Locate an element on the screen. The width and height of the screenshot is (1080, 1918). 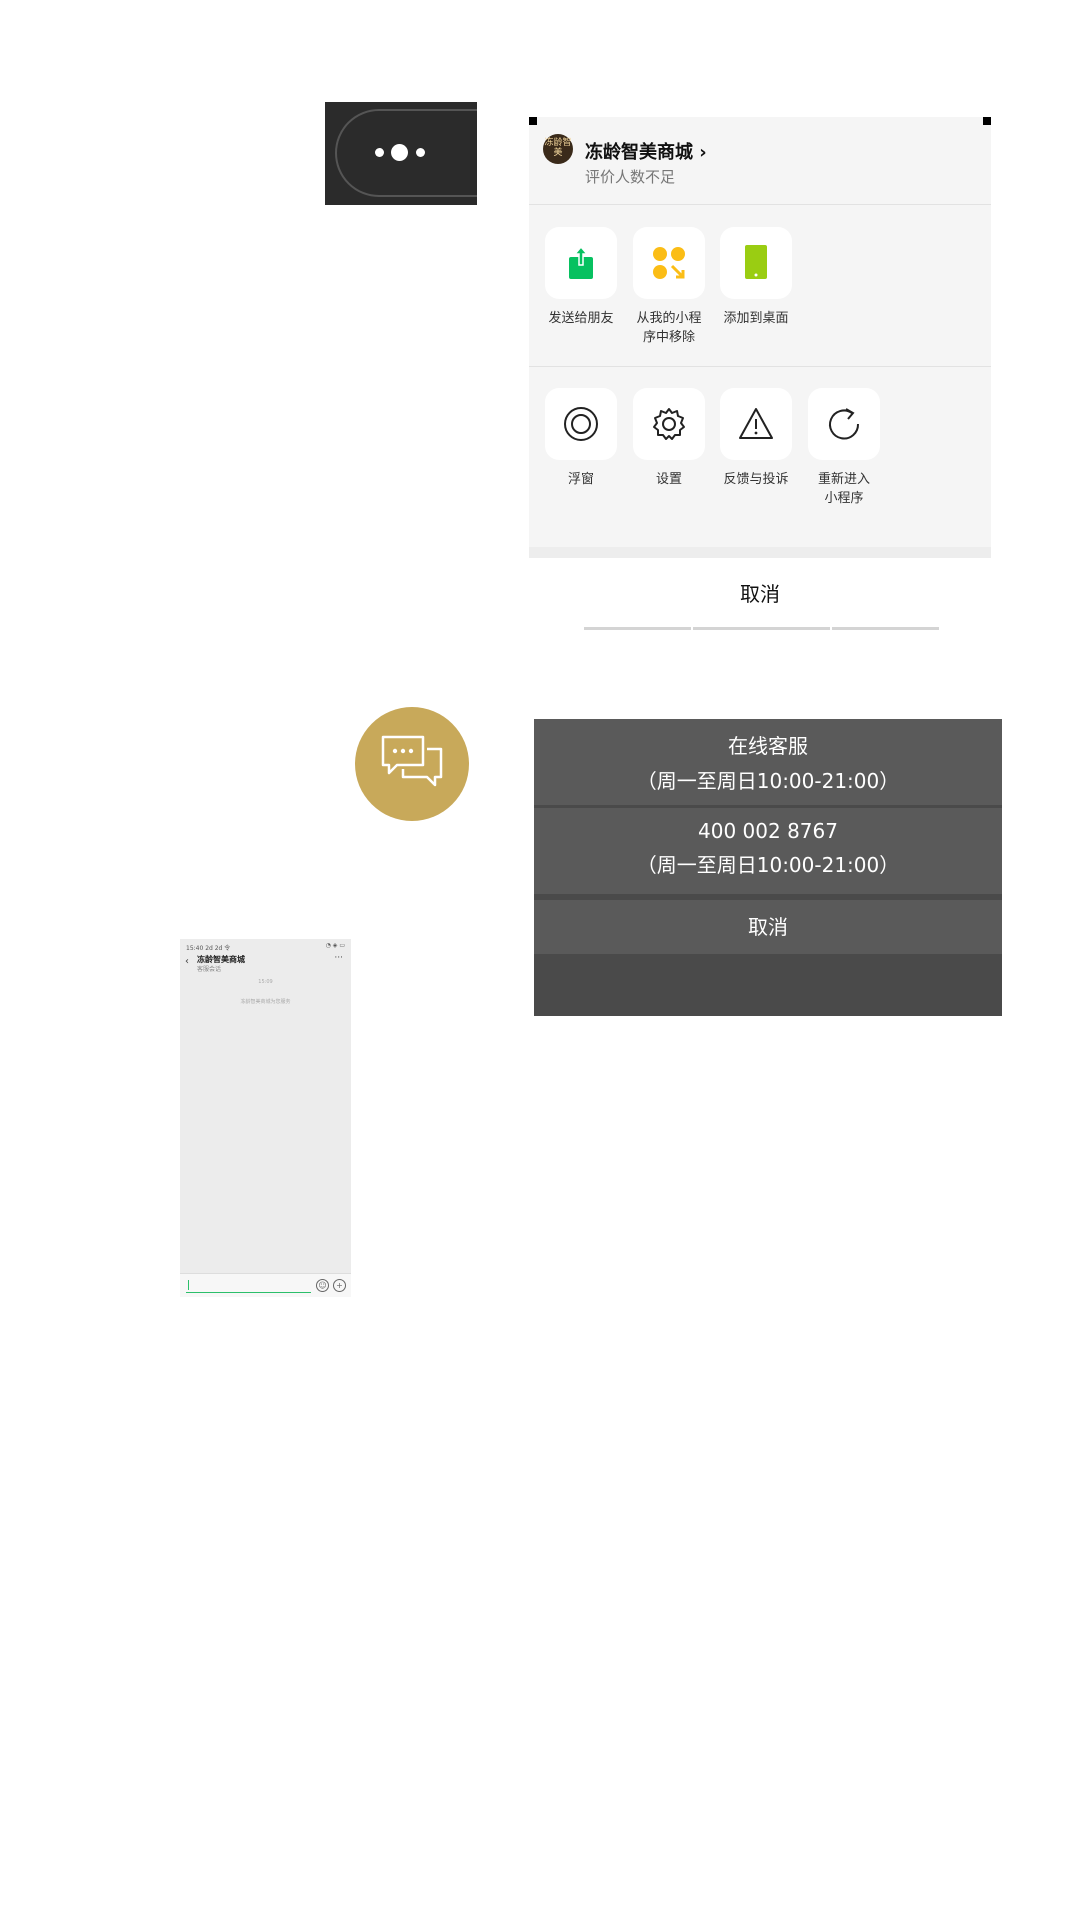
menu-capsule-button is located at coordinates (406, 153).